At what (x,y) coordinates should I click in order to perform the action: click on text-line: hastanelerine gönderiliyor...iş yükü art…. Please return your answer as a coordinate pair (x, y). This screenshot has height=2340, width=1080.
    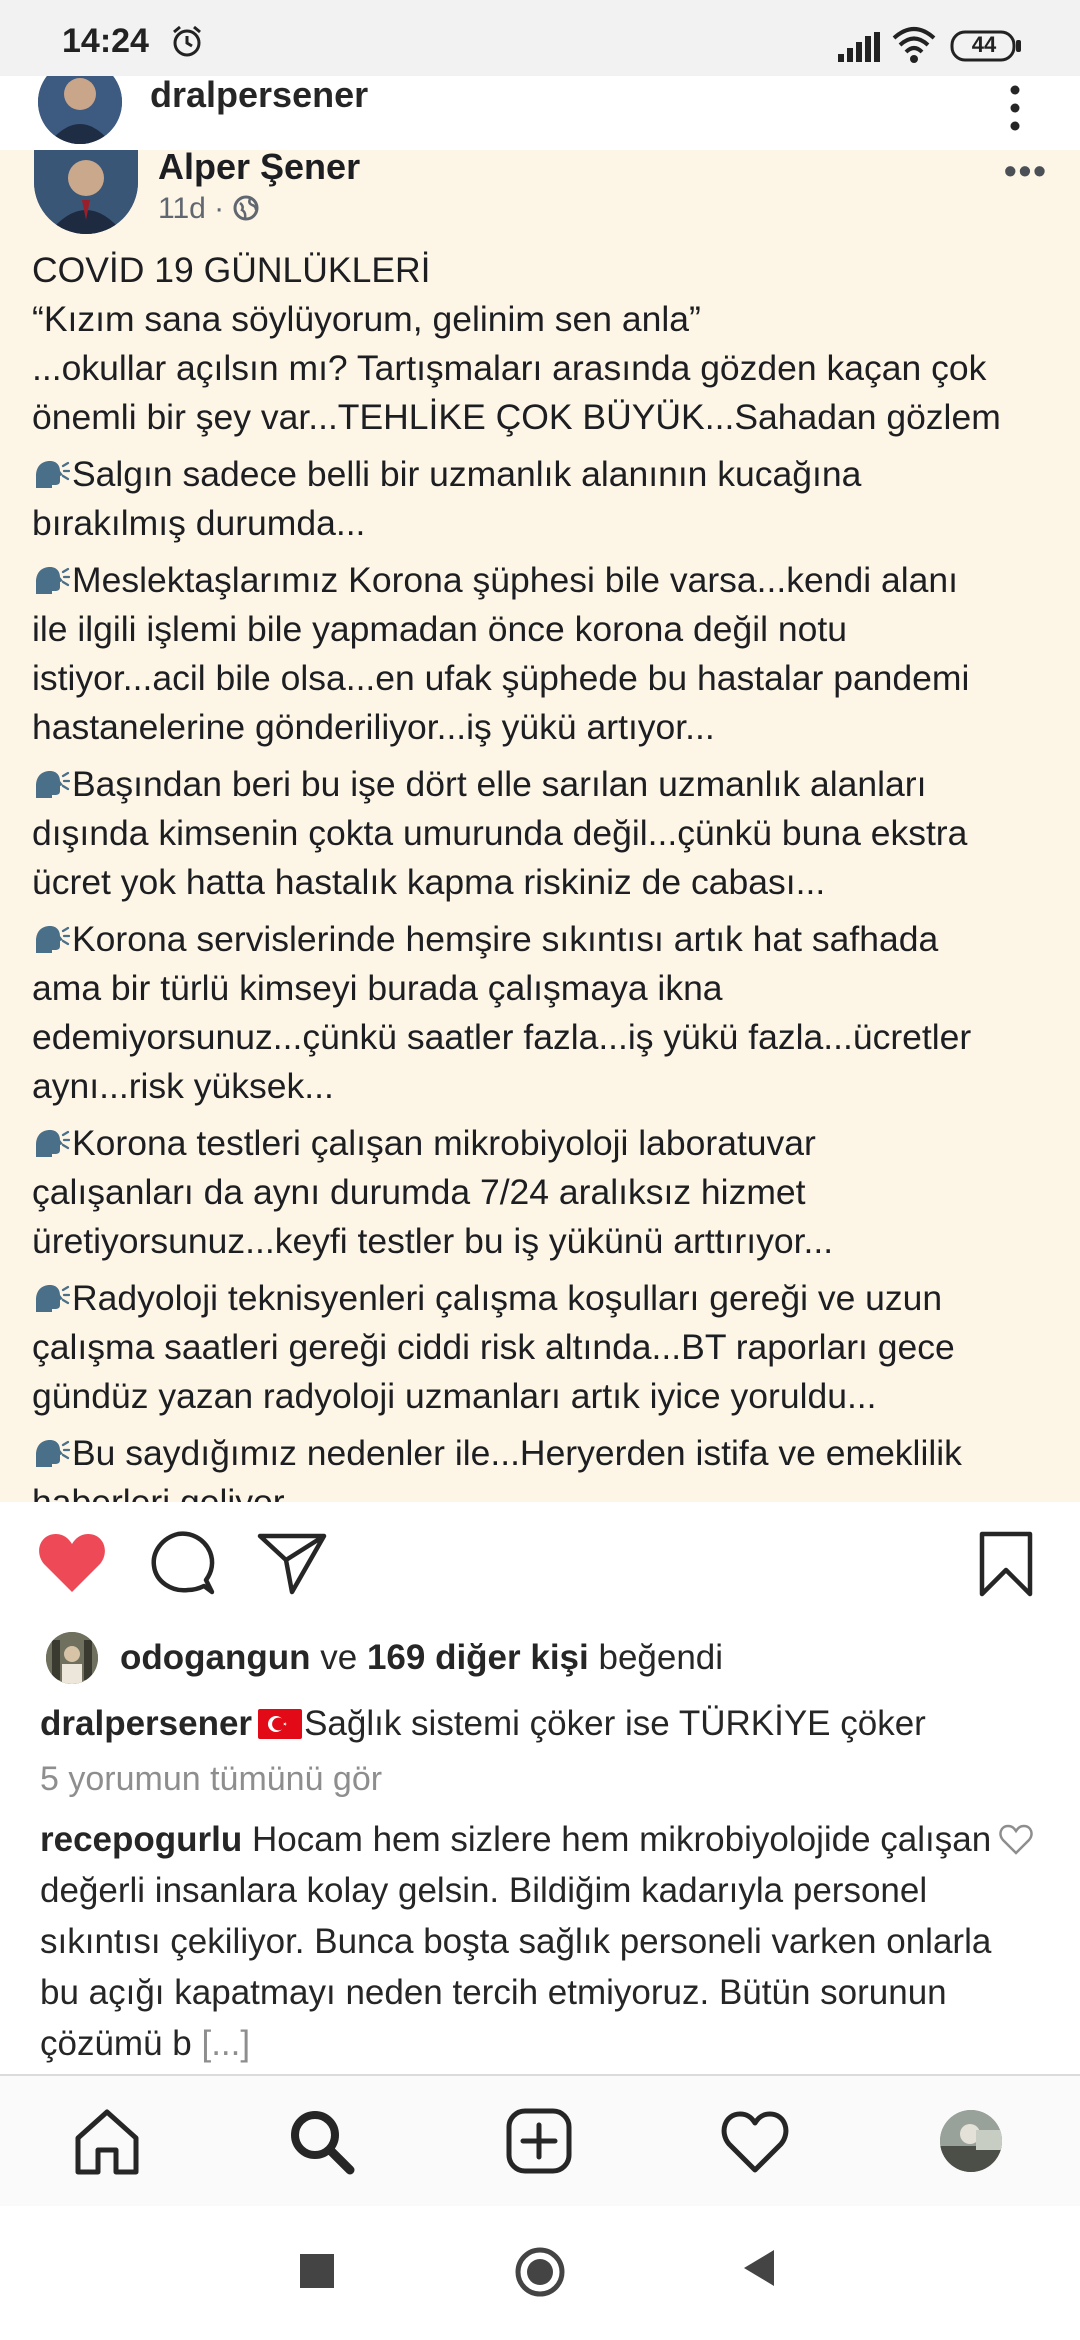
    Looking at the image, I should click on (373, 727).